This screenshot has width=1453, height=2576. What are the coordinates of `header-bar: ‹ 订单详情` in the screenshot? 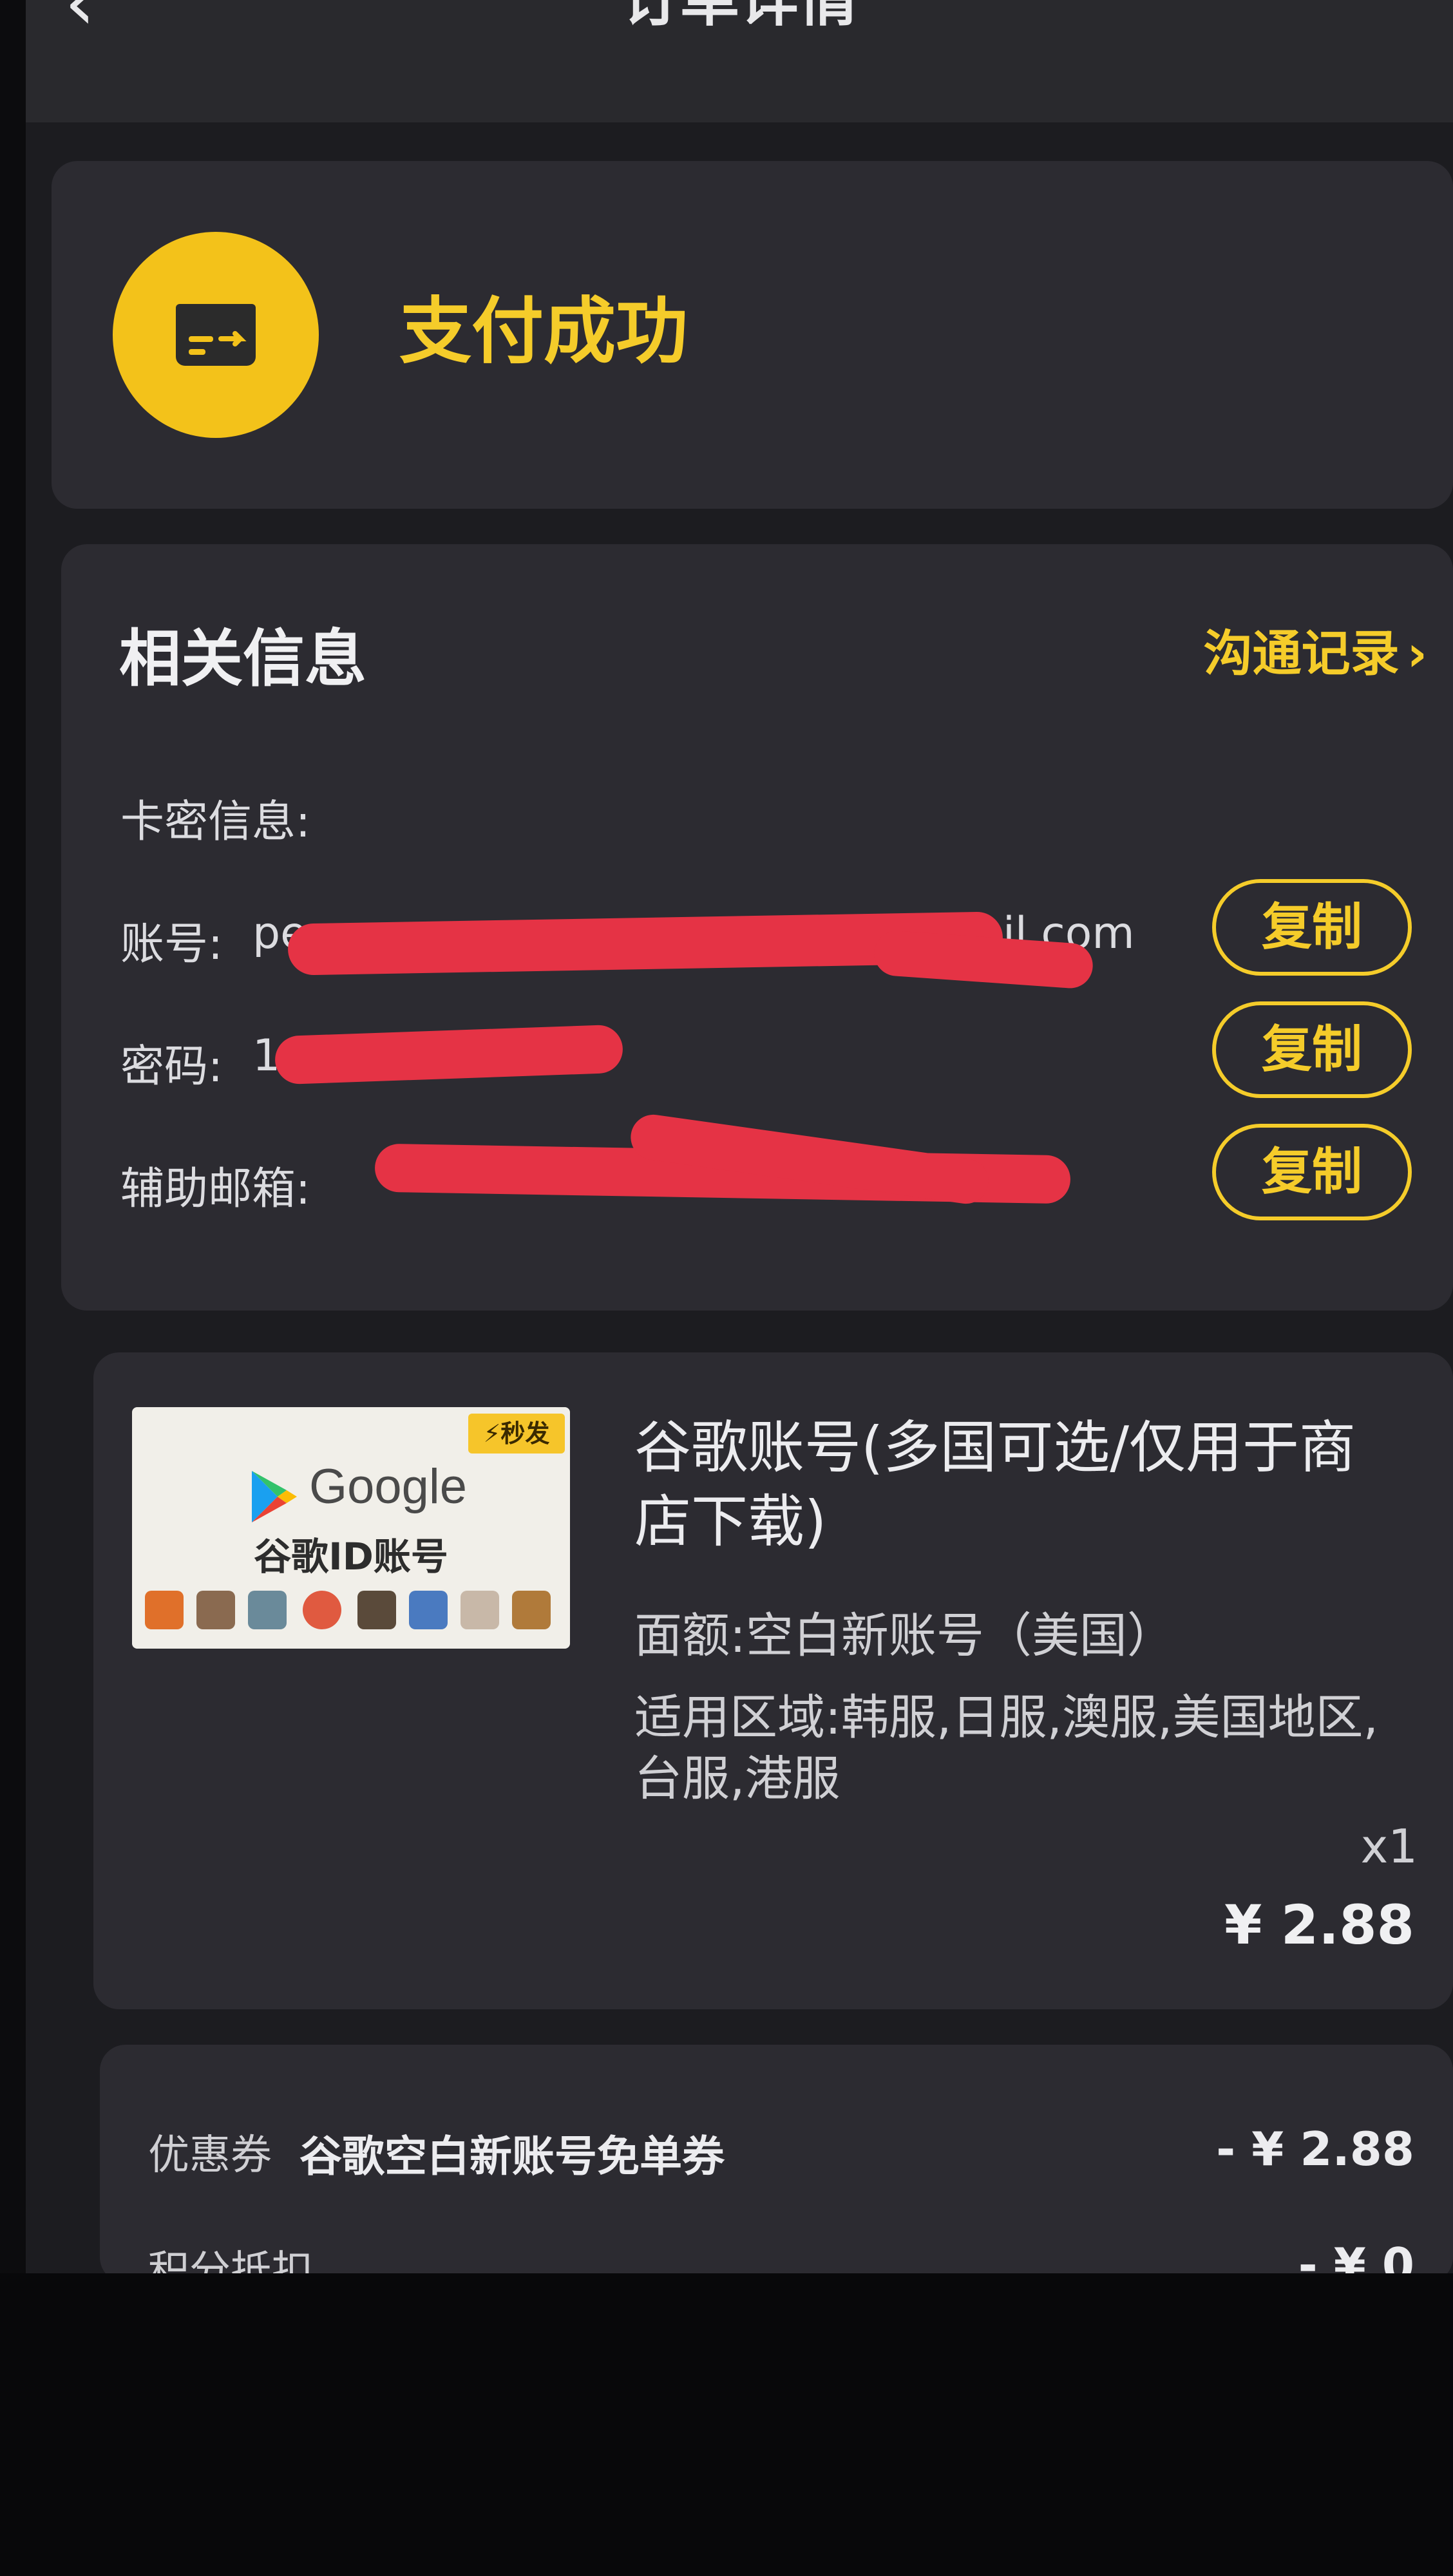 It's located at (739, 61).